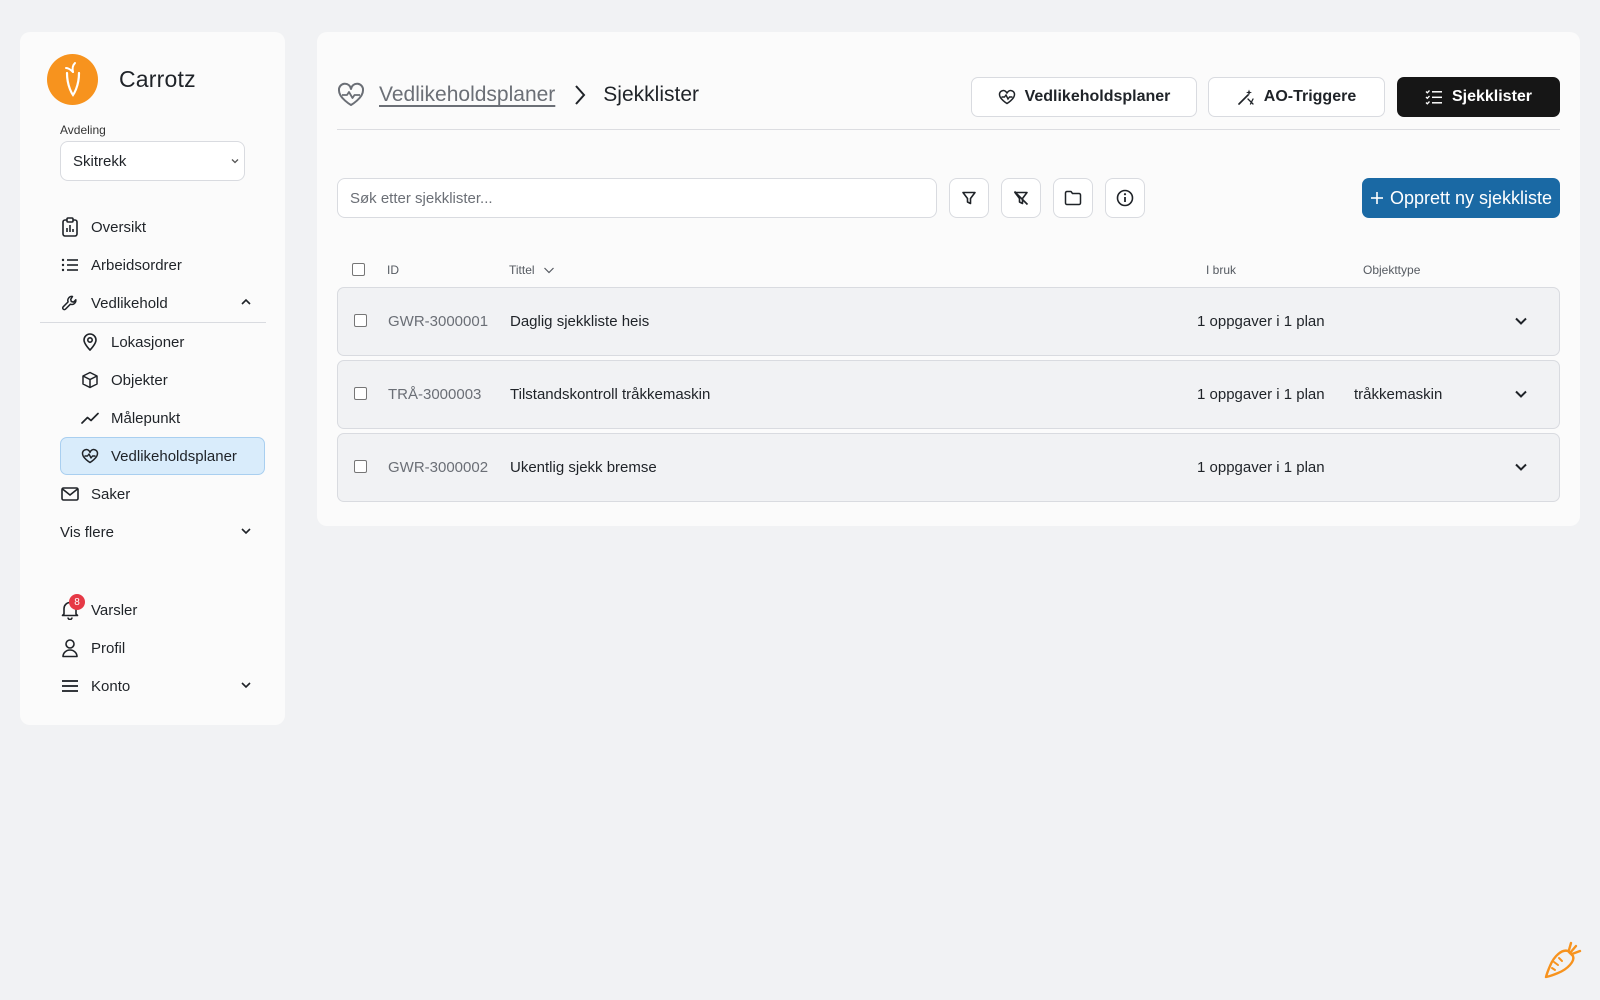 Image resolution: width=1600 pixels, height=1000 pixels. Describe the element at coordinates (108, 648) in the screenshot. I see `sidebar-item-label: Profil` at that location.